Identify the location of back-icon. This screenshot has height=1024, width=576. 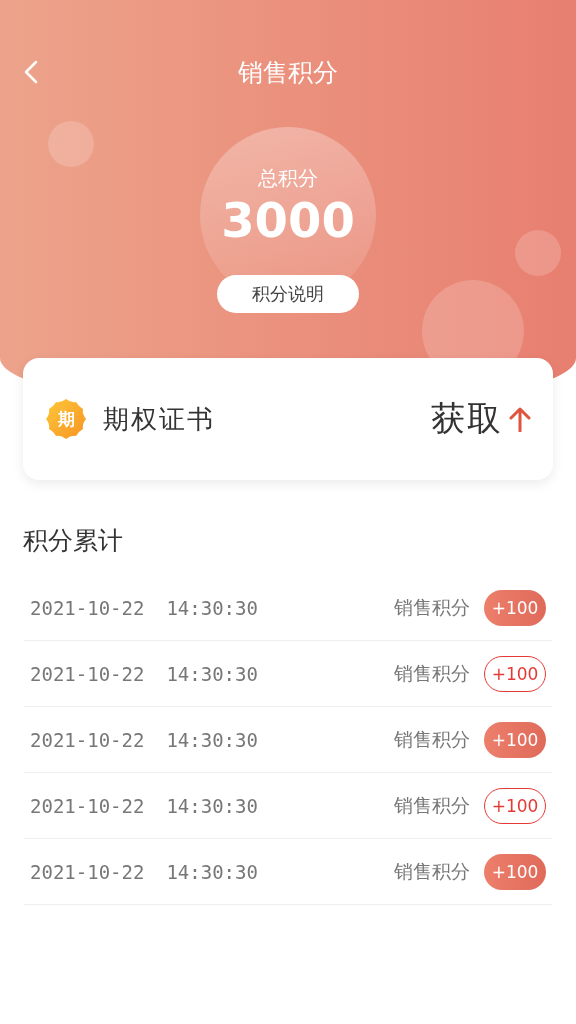
(31, 72).